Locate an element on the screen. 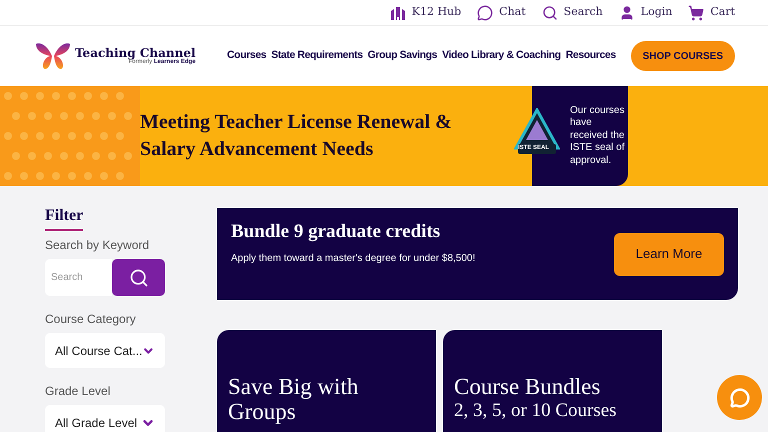  filter-label: Course Category is located at coordinates (91, 319).